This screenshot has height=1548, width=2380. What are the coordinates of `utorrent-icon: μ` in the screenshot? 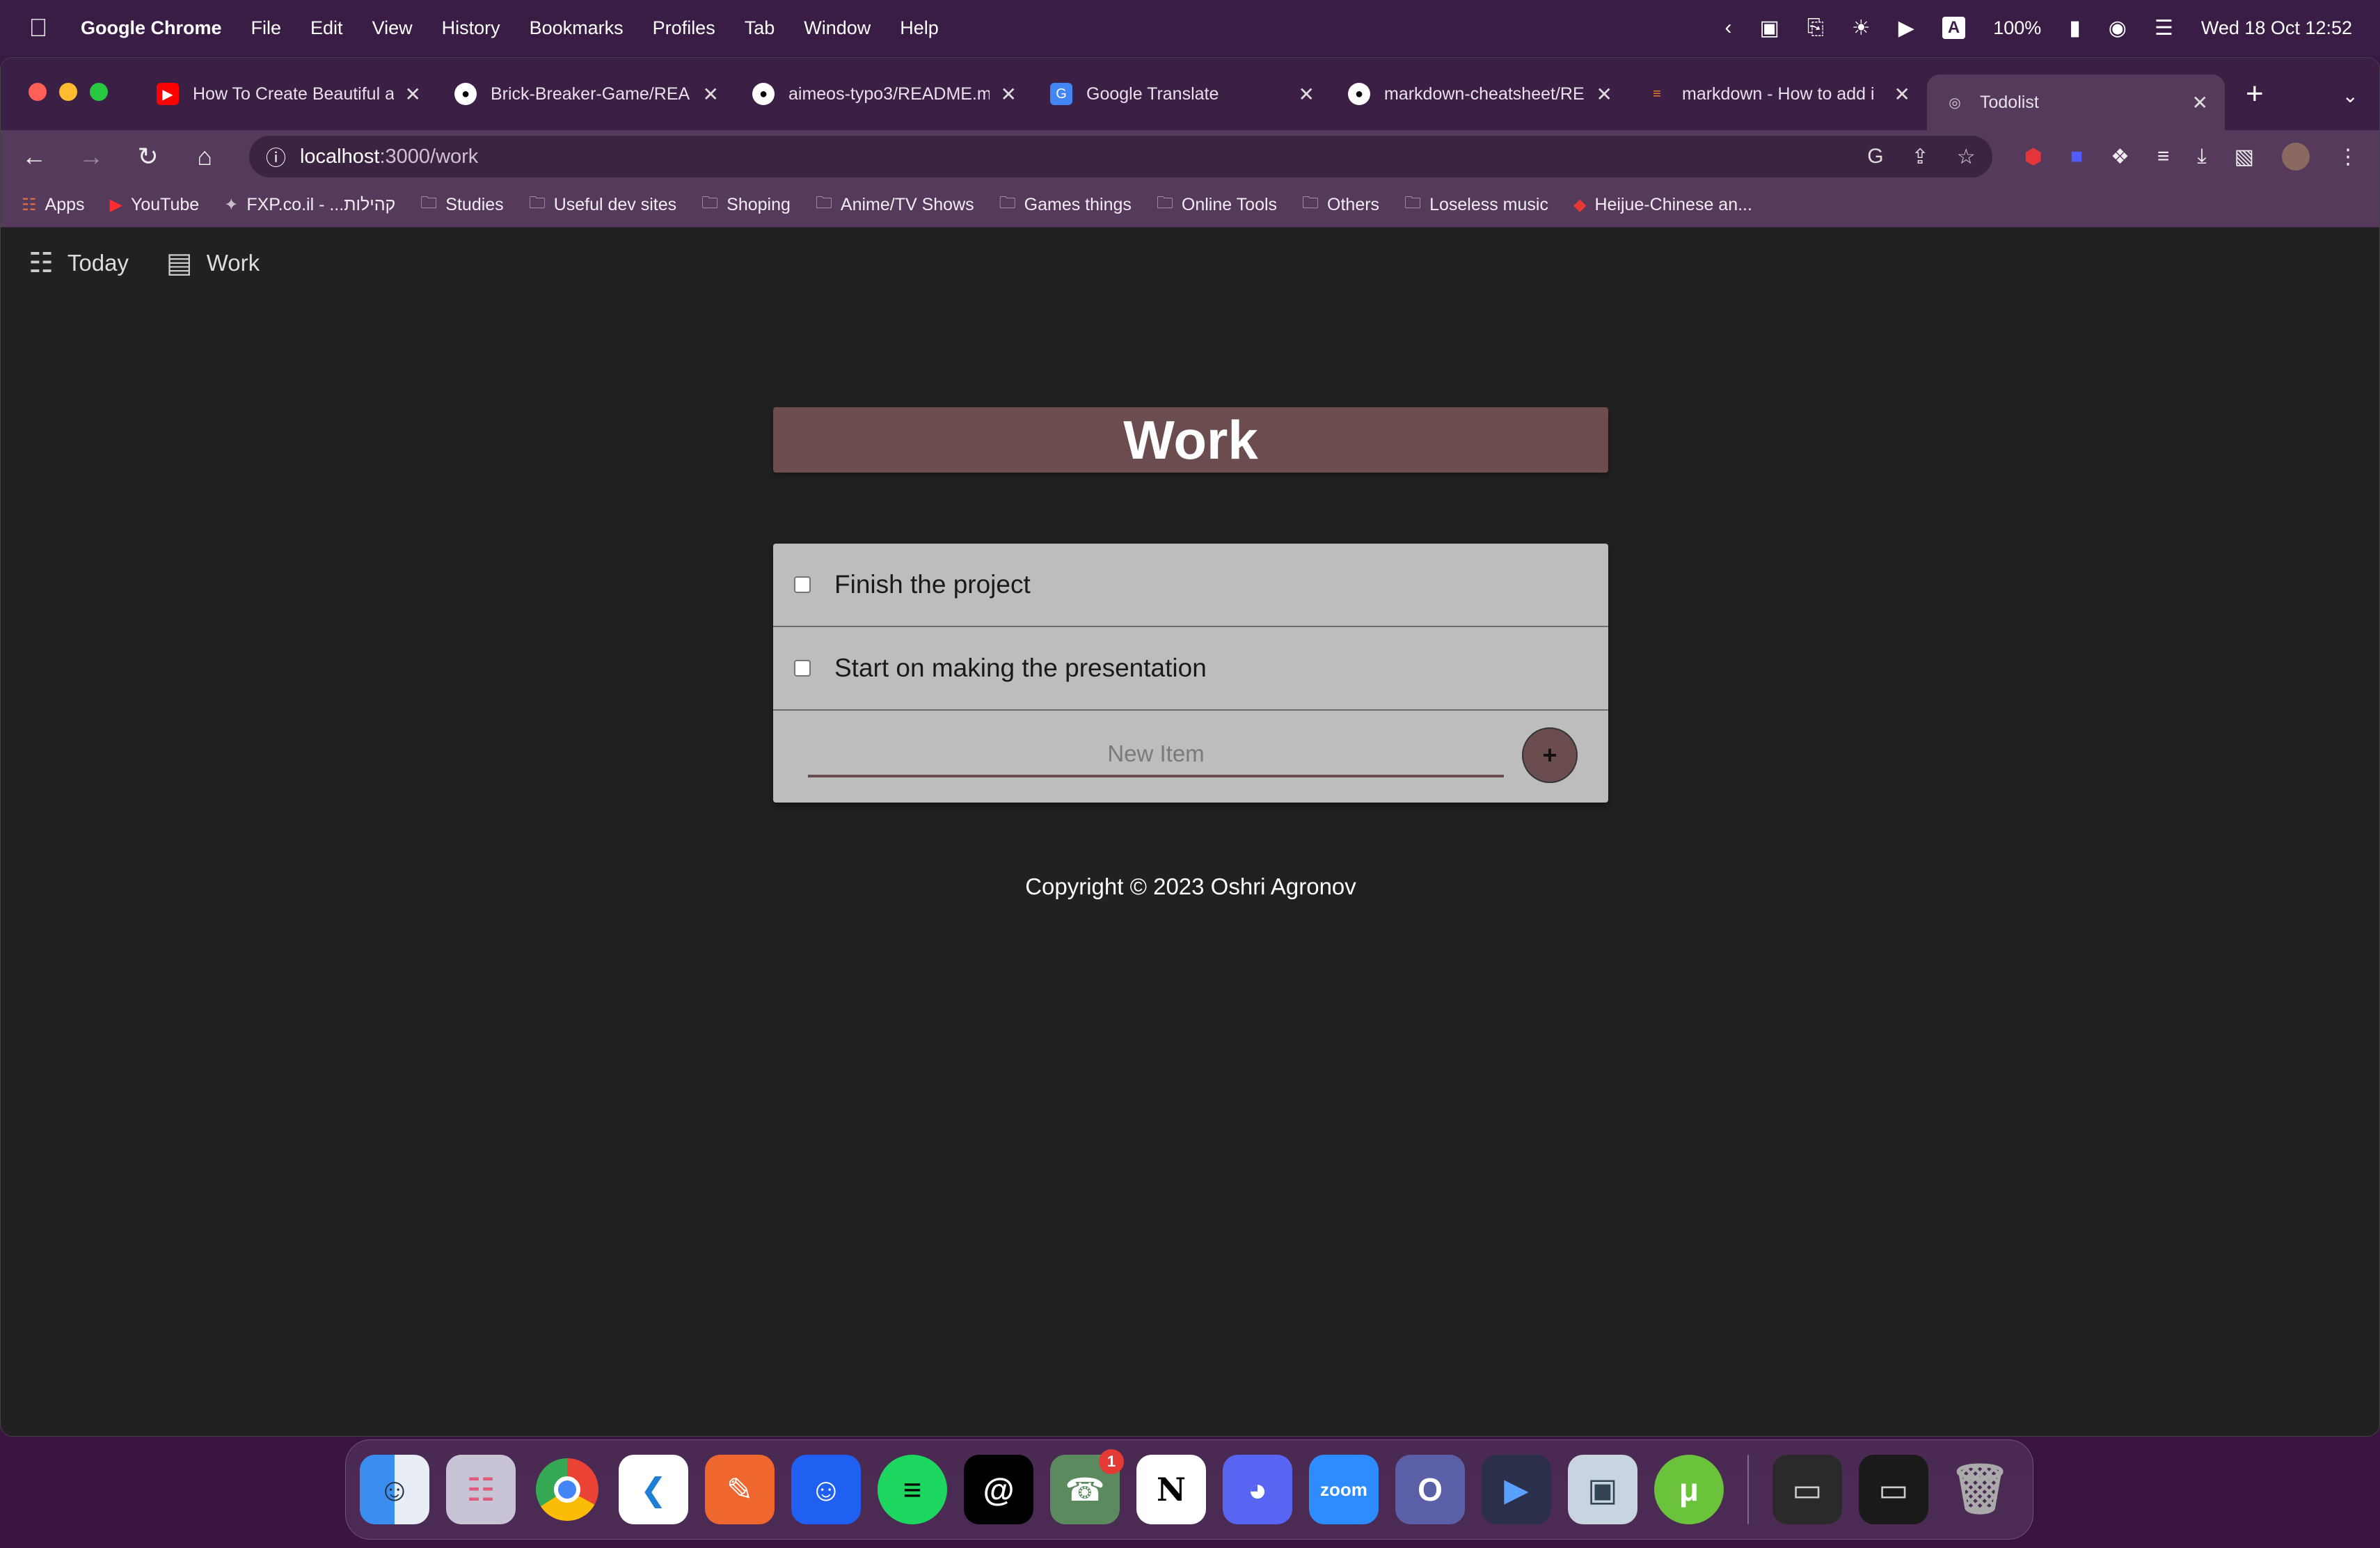 It's located at (1689, 1489).